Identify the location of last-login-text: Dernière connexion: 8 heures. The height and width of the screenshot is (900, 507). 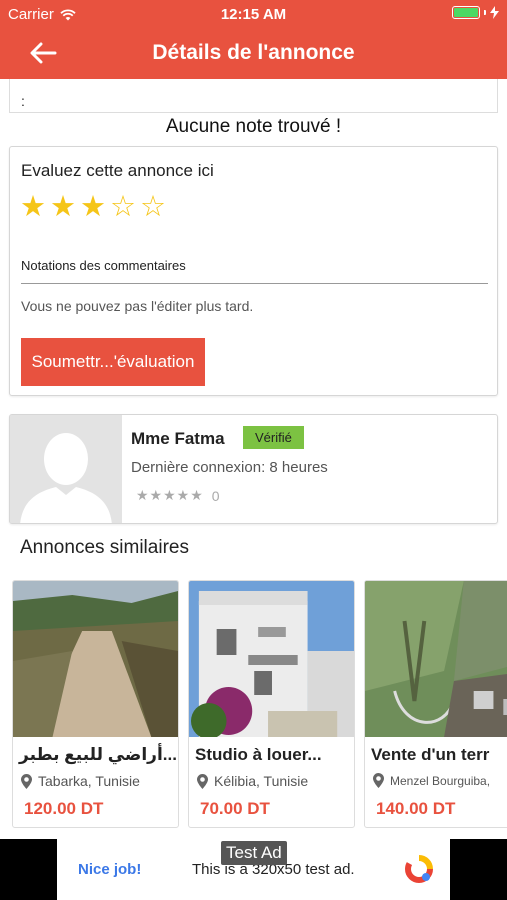
(229, 467).